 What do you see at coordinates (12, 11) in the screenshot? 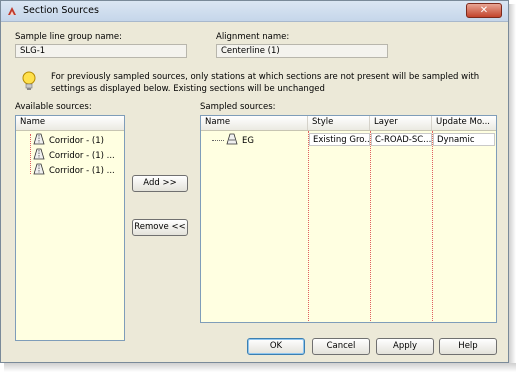
I see `civil3d-app-icon` at bounding box center [12, 11].